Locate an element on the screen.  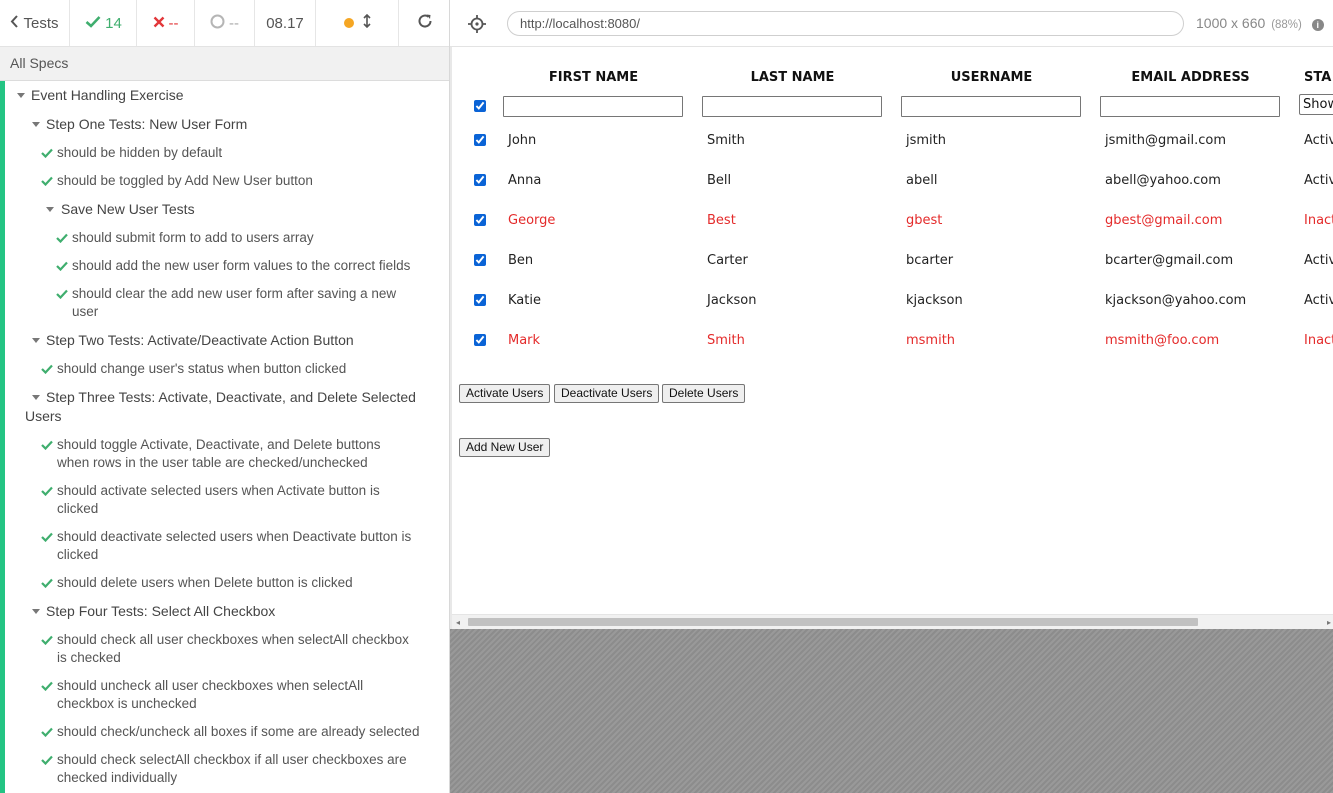
suite-title: Step One Tests: New User Form is located at coordinates (146, 124).